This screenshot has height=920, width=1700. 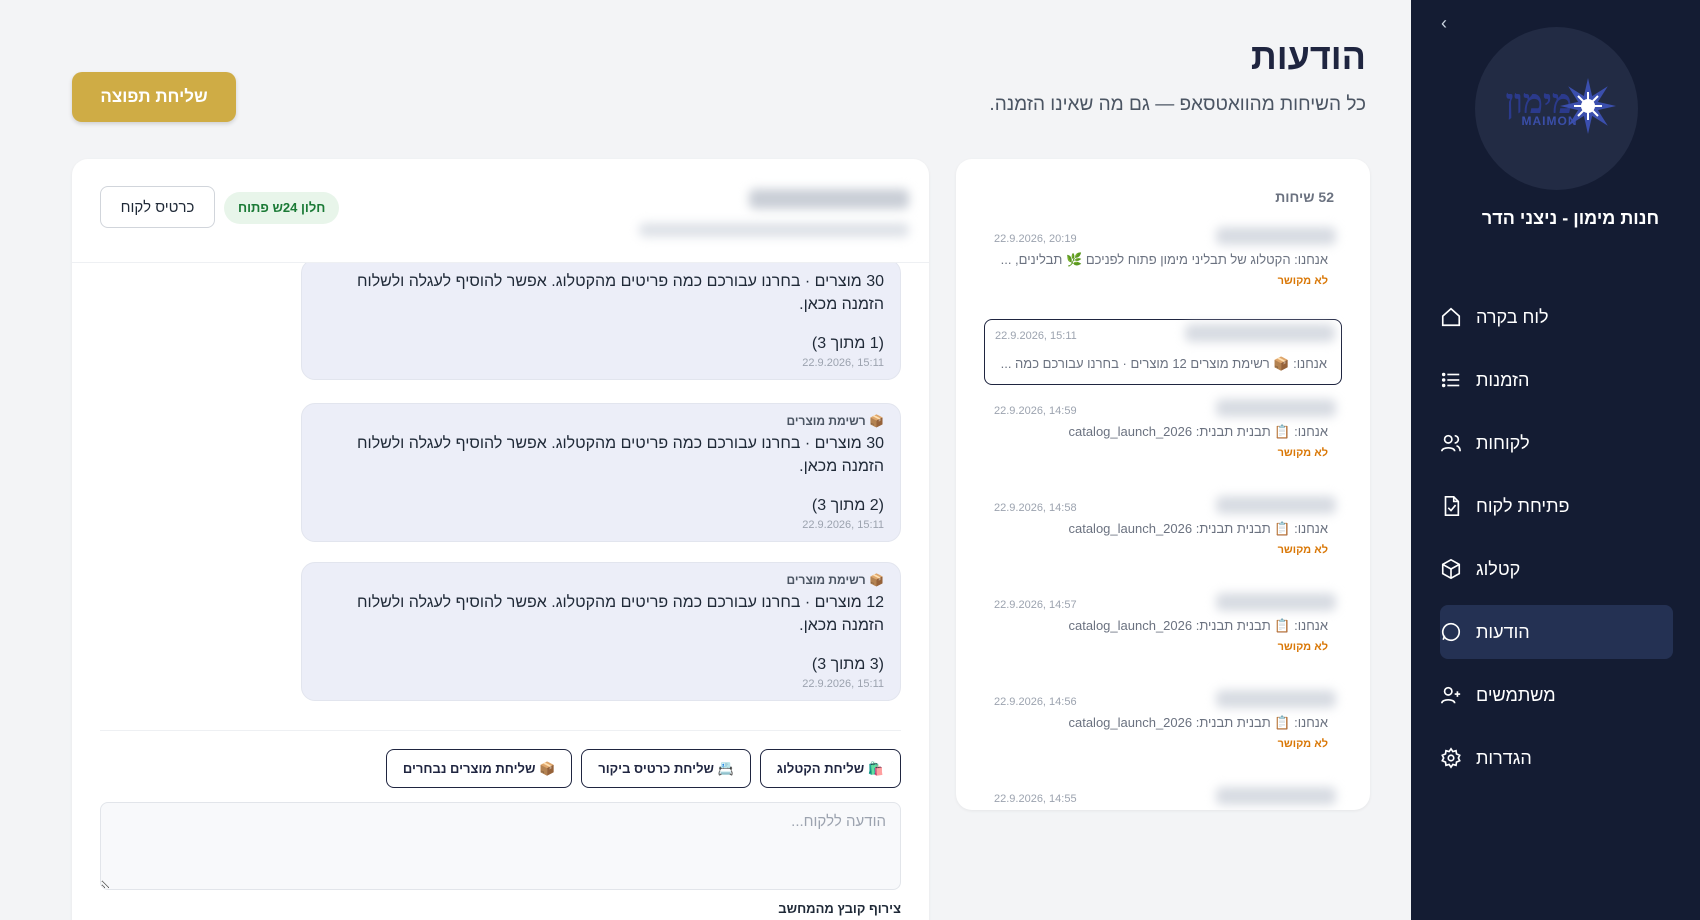 What do you see at coordinates (500, 730) in the screenshot?
I see `divider` at bounding box center [500, 730].